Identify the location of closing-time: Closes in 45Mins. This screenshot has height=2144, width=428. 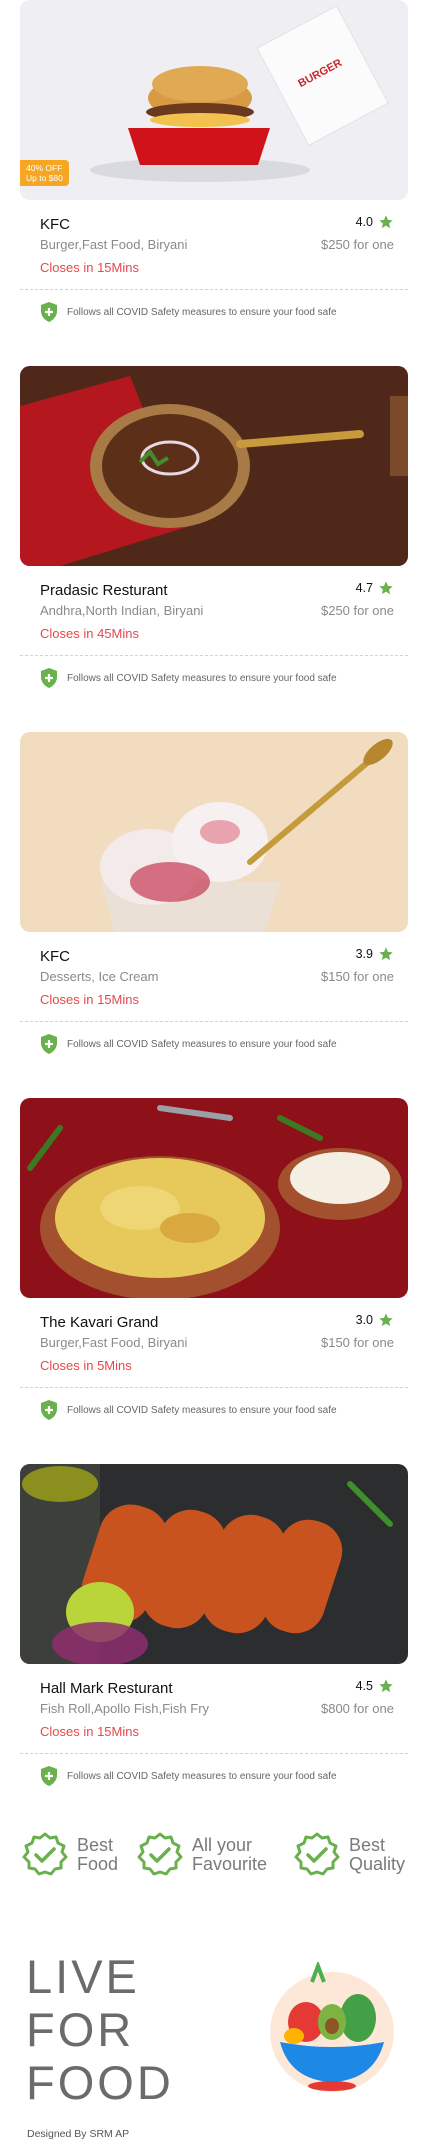
(89, 633).